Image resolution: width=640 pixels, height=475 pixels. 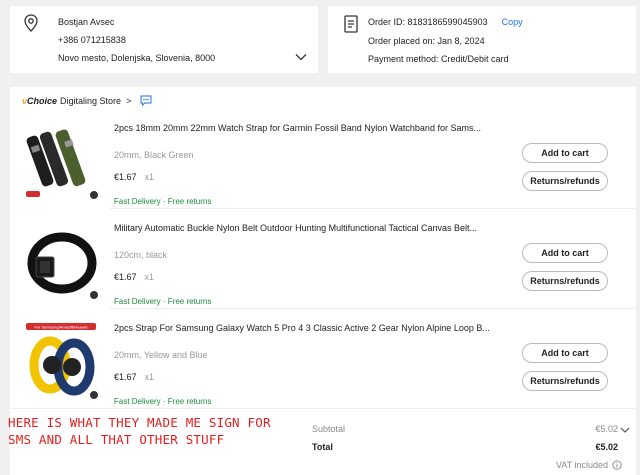 What do you see at coordinates (139, 422) in the screenshot?
I see `annotation-line-1: HERE IS WHAT THEY MADE ME SIGN FOR` at bounding box center [139, 422].